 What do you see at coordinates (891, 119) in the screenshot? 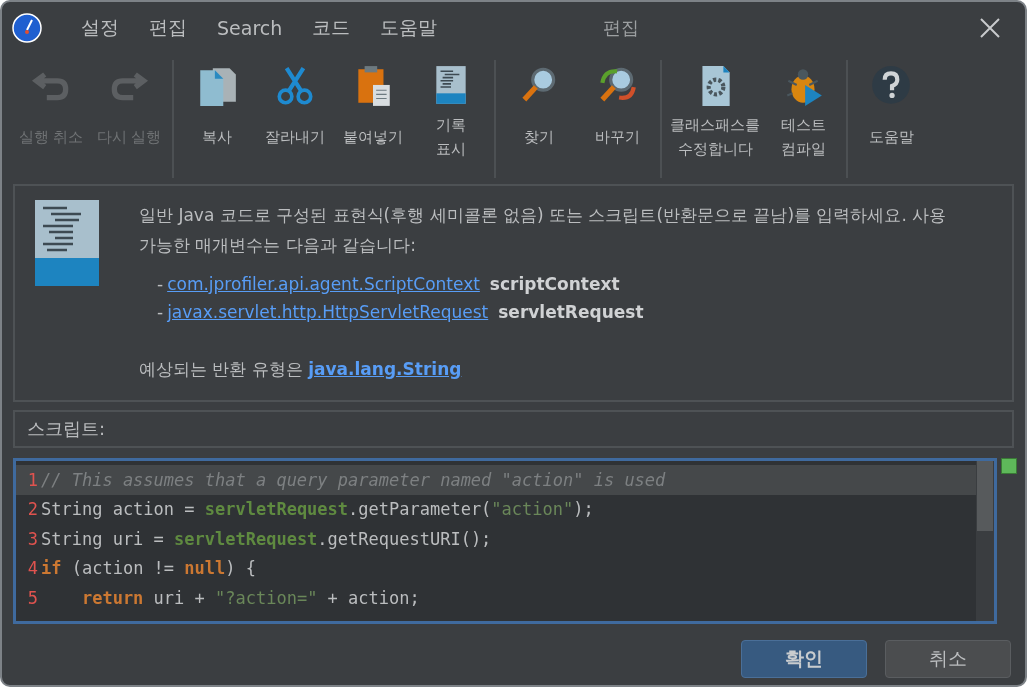
I see `toolbar-button: 도움말` at bounding box center [891, 119].